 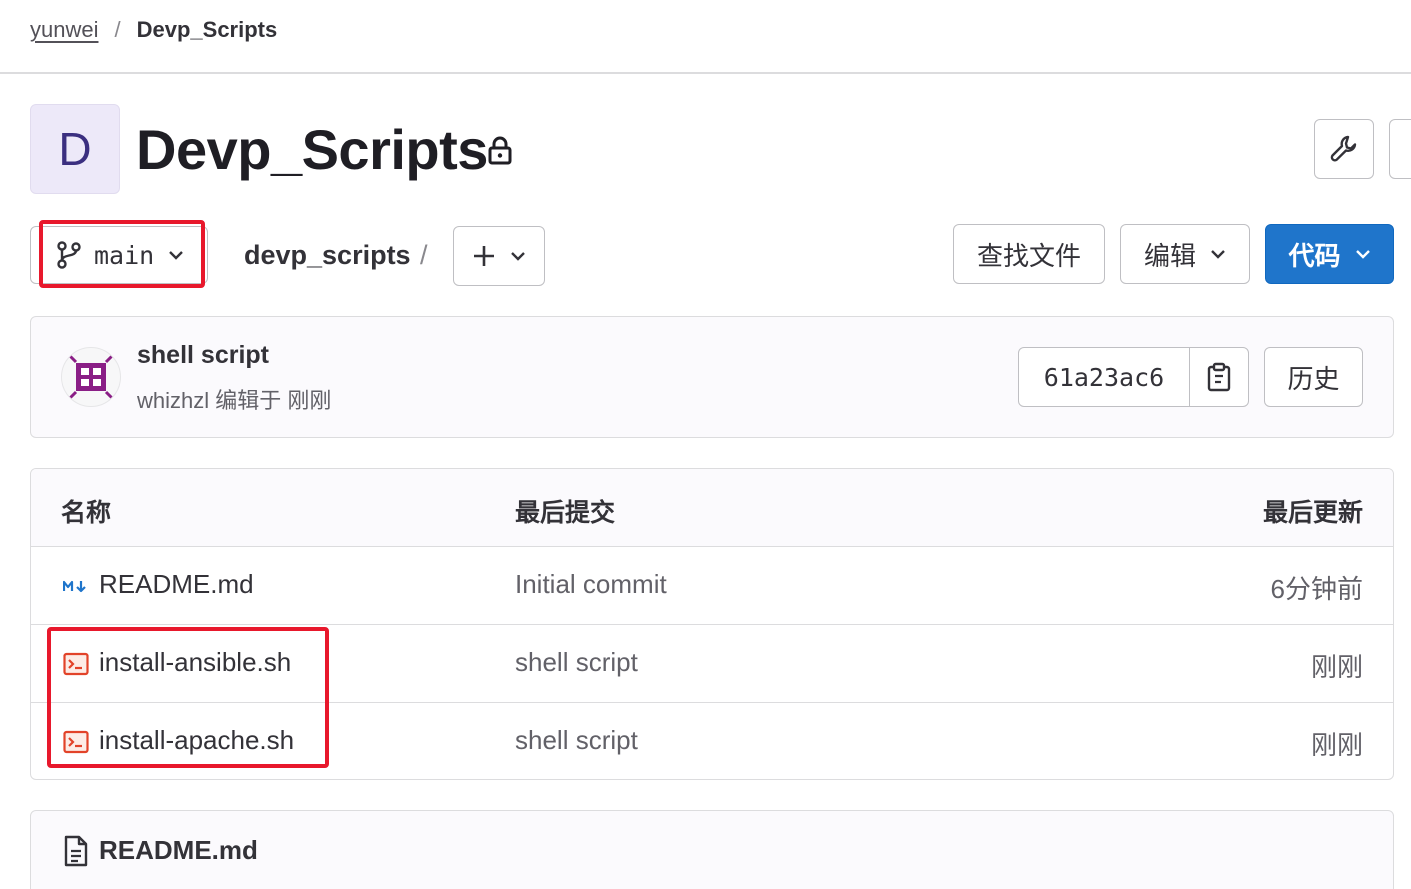 I want to click on history-button: 历史, so click(x=1313, y=377).